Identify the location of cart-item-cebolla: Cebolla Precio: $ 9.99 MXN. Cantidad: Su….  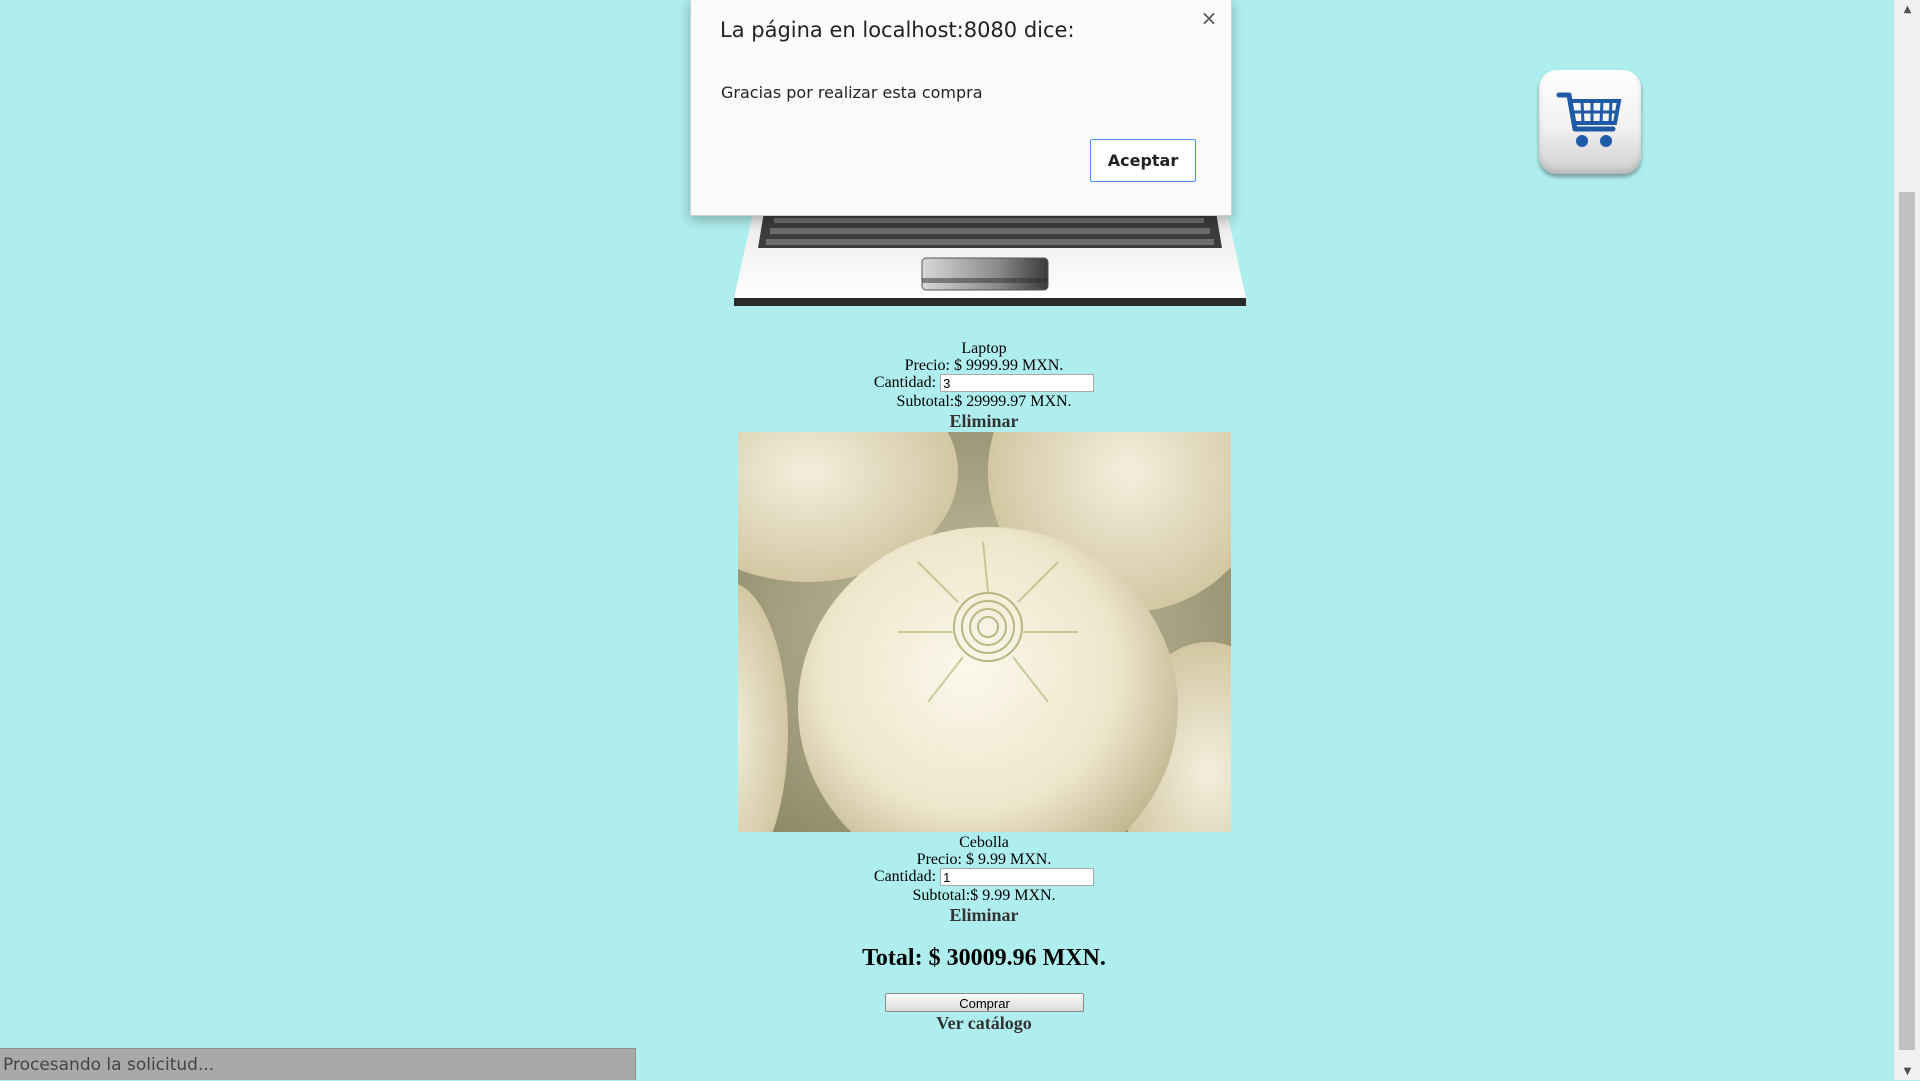
(984, 880).